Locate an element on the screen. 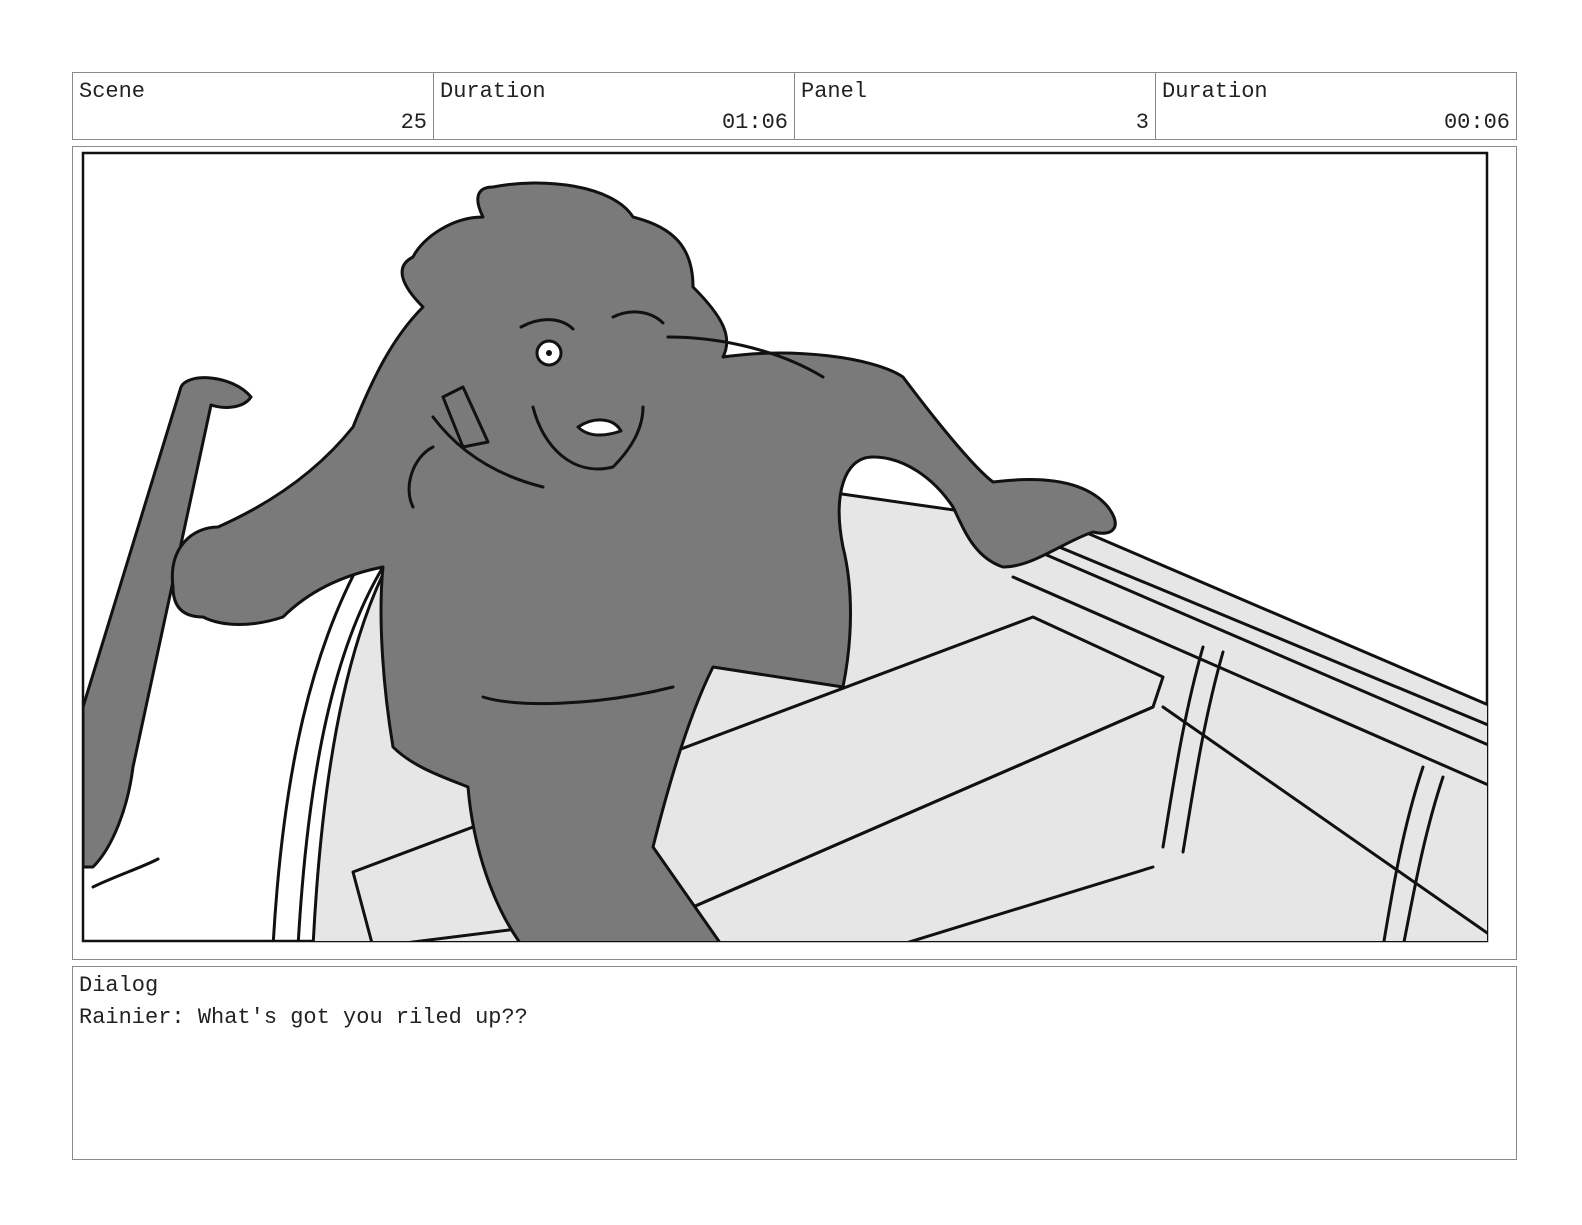 The width and height of the screenshot is (1582, 1225). dialog-text: Rainier: What's got you riled up?? is located at coordinates (303, 1017).